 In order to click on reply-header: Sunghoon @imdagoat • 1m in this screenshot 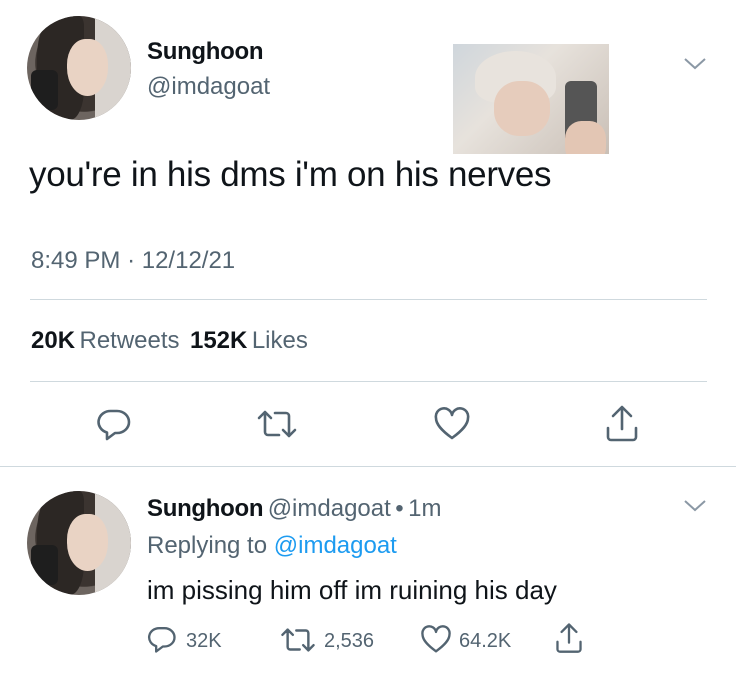, I will do `click(294, 509)`.